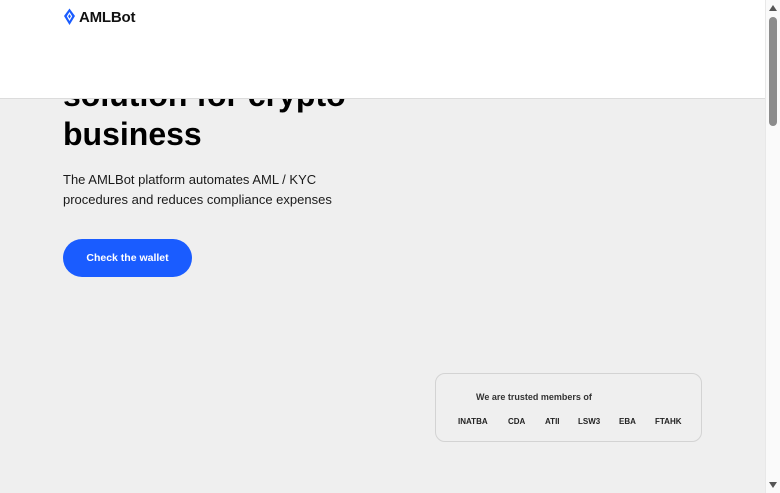  I want to click on hero-subtitle-line-1: The AMLBot platform automates AML / KYC, so click(190, 179).